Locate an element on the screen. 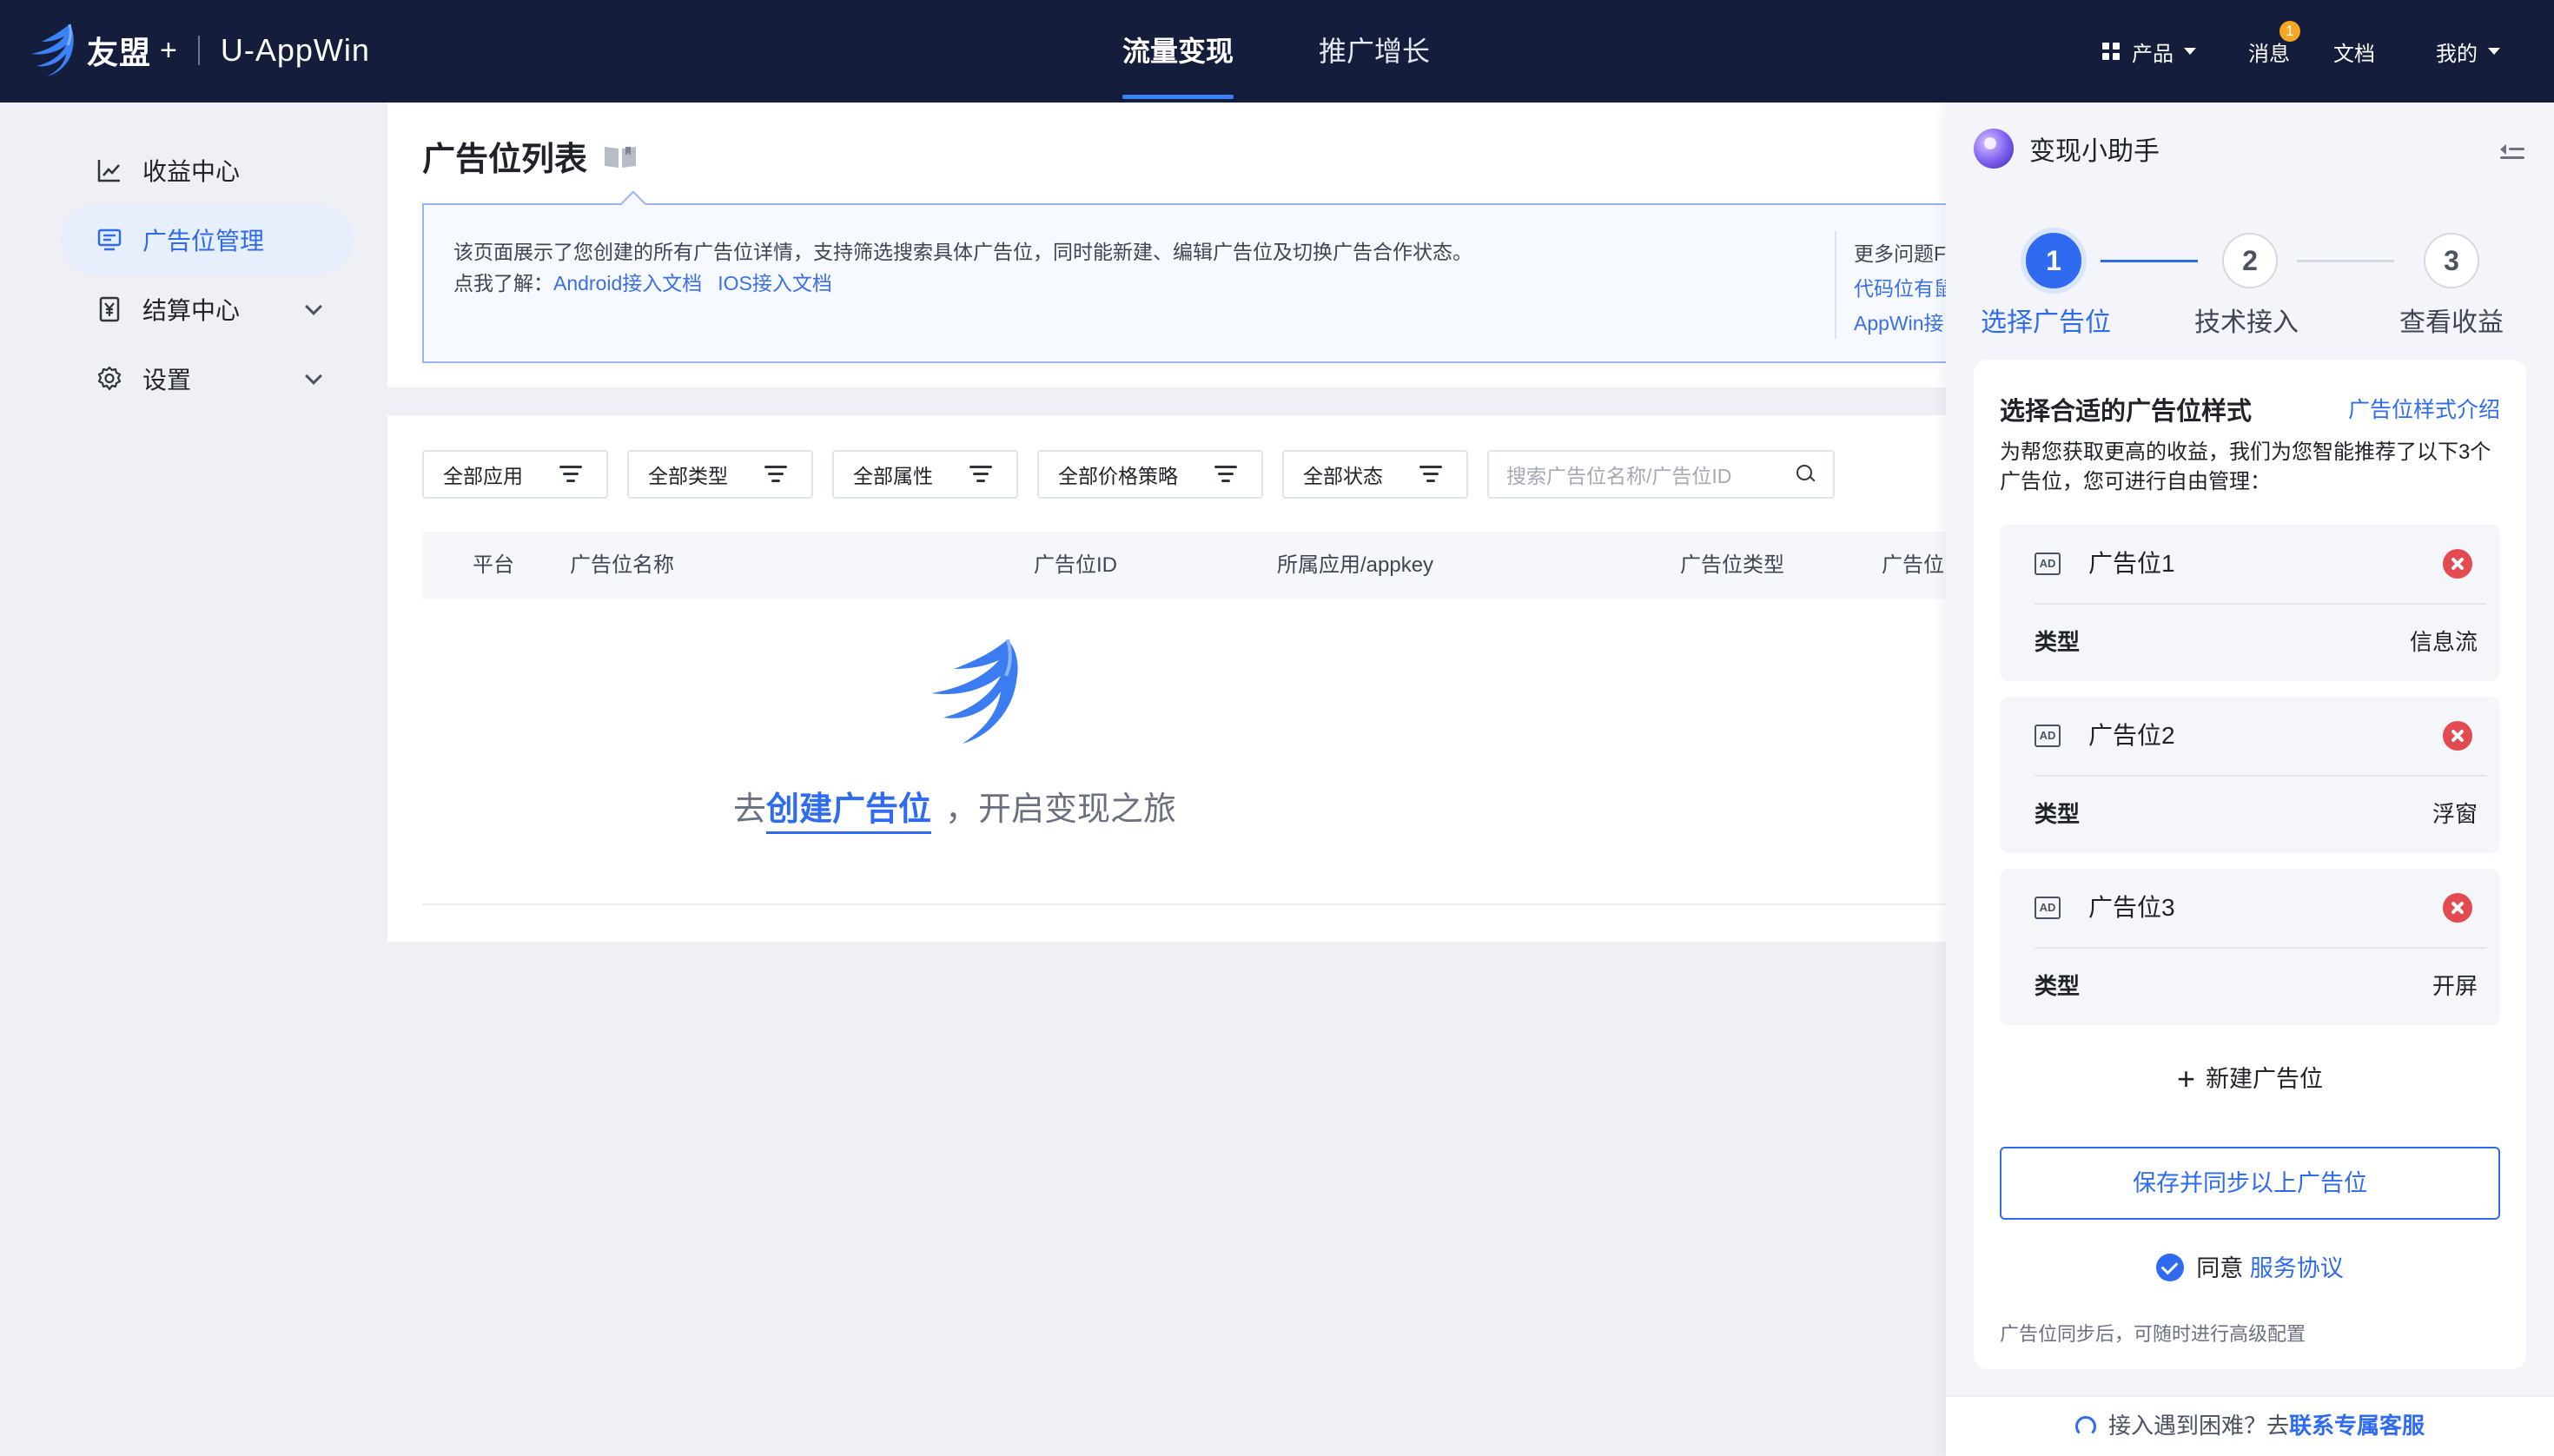  filter-status: 全部状态 is located at coordinates (1375, 474).